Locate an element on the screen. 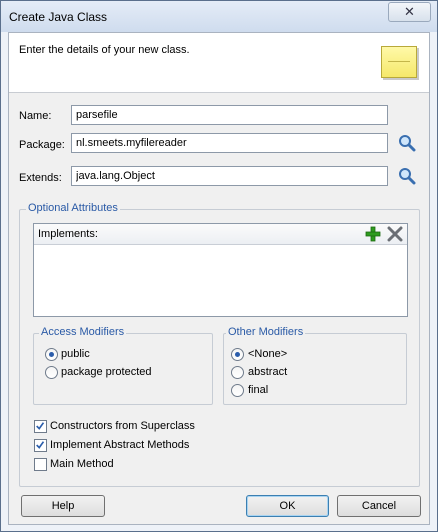  remove-x-icon is located at coordinates (395, 234).